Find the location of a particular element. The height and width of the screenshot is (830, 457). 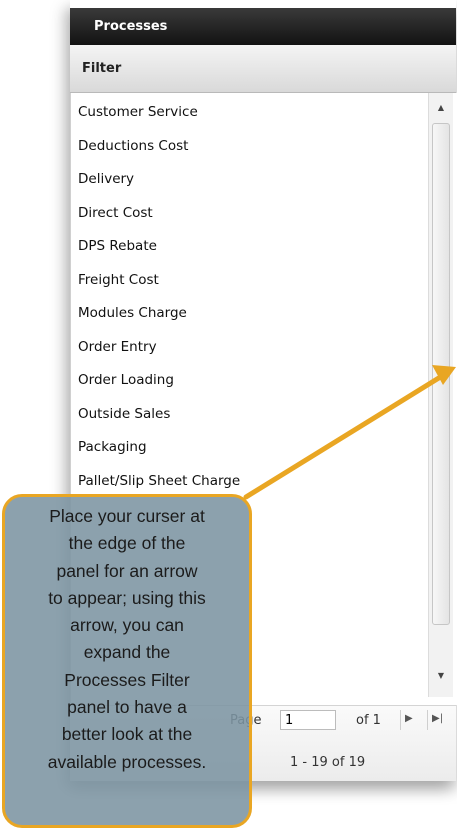

callout-line: Processes Filter is located at coordinates (127, 679).